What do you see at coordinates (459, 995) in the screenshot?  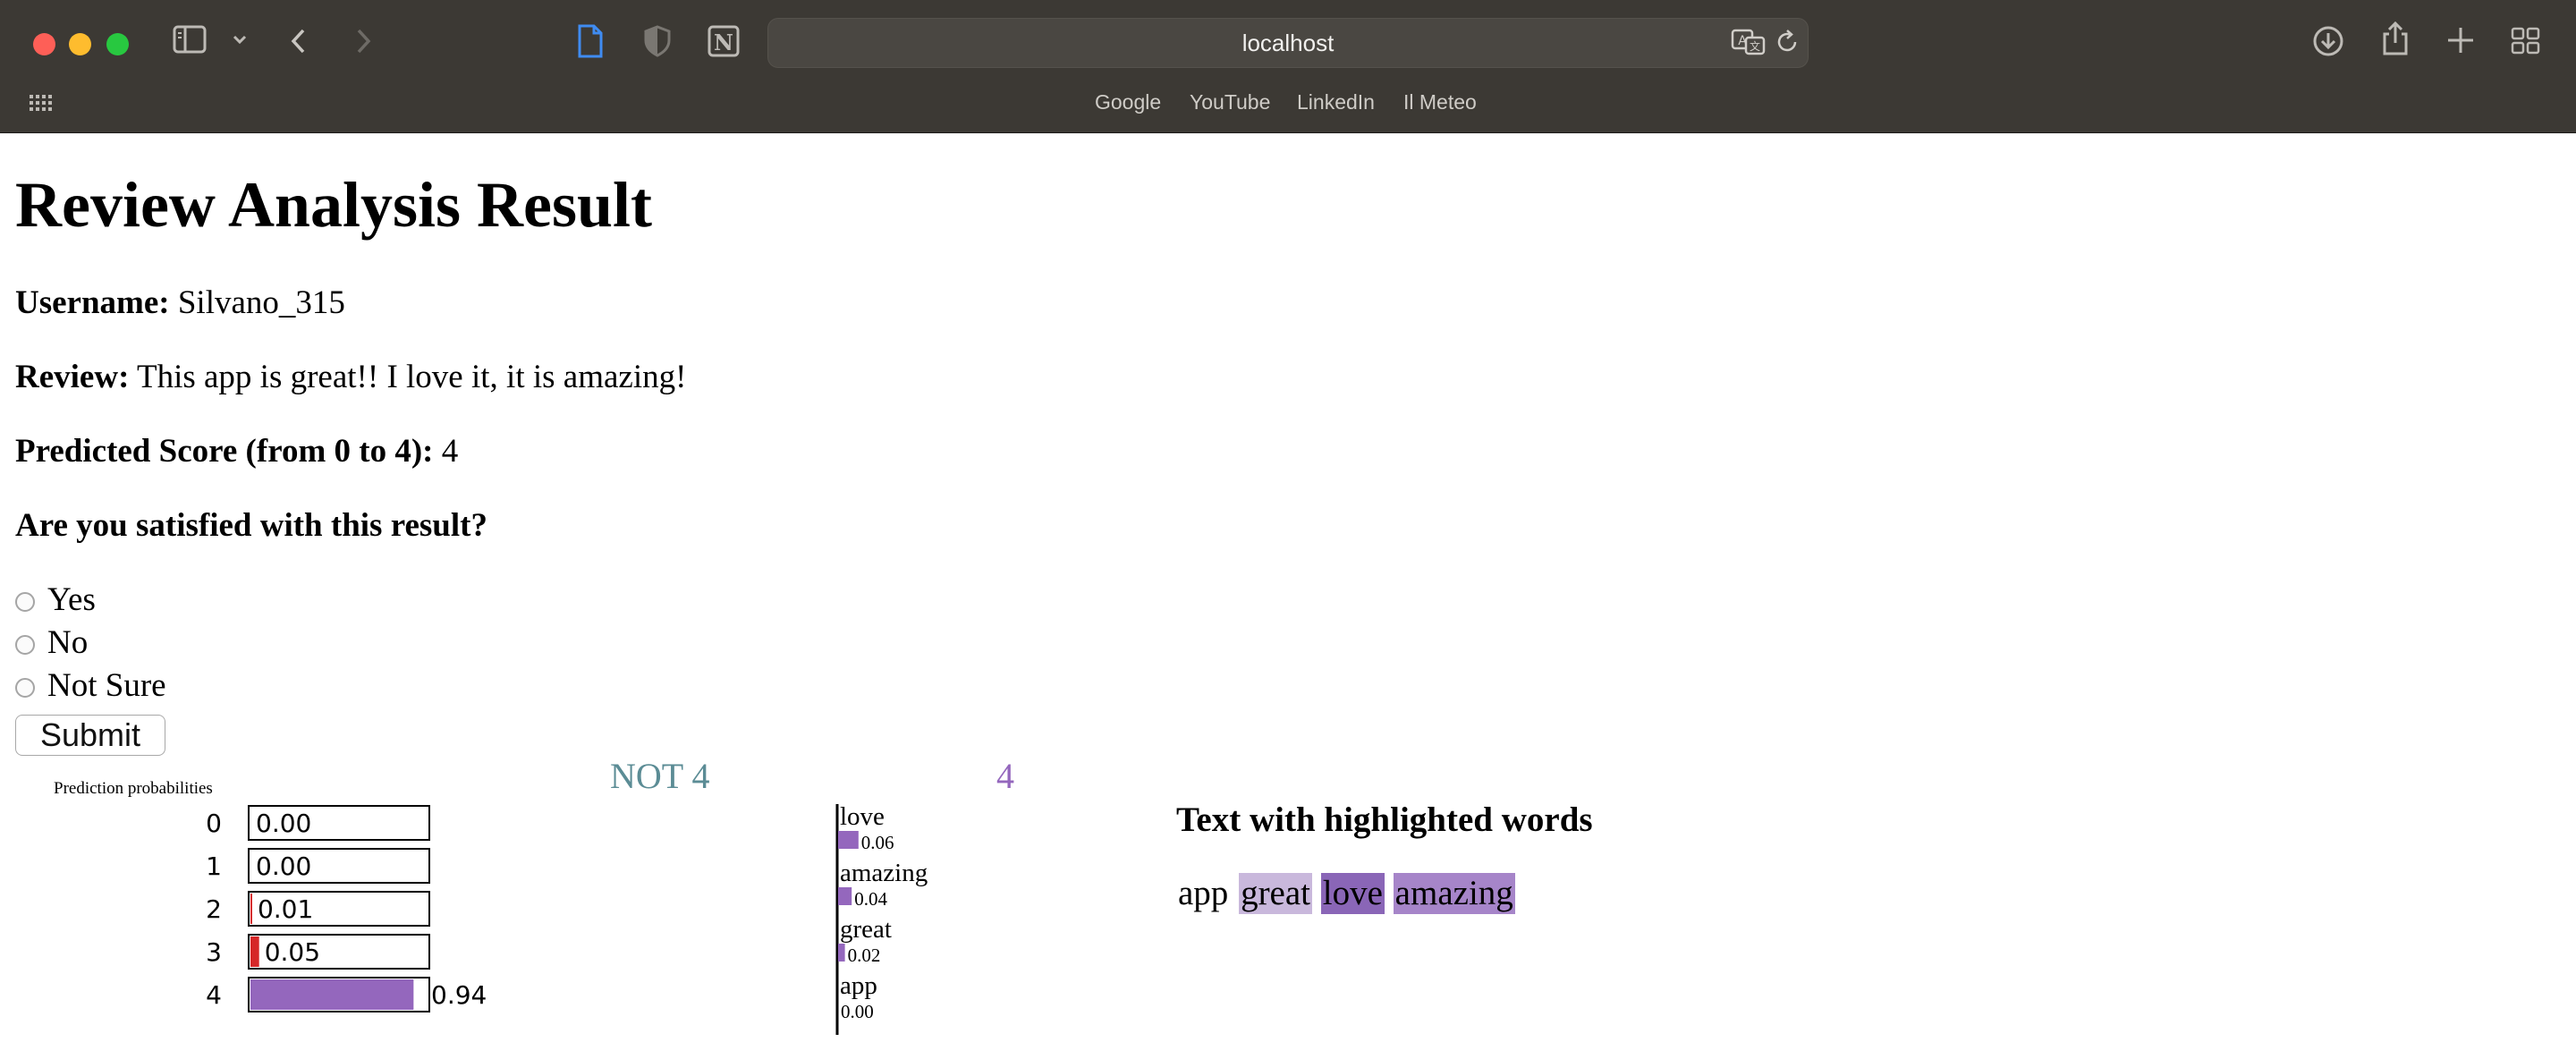 I see `probability-value-label: 0.94` at bounding box center [459, 995].